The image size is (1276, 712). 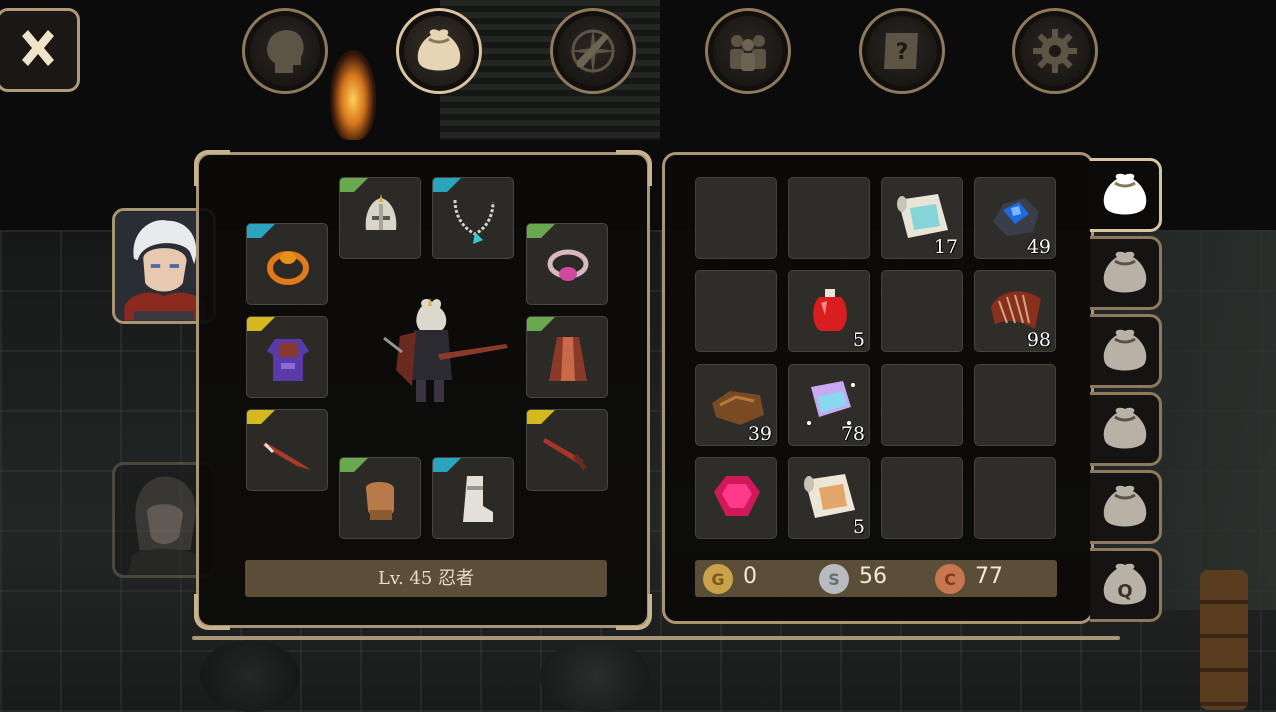 What do you see at coordinates (829, 405) in the screenshot?
I see `inventory-slot: 78` at bounding box center [829, 405].